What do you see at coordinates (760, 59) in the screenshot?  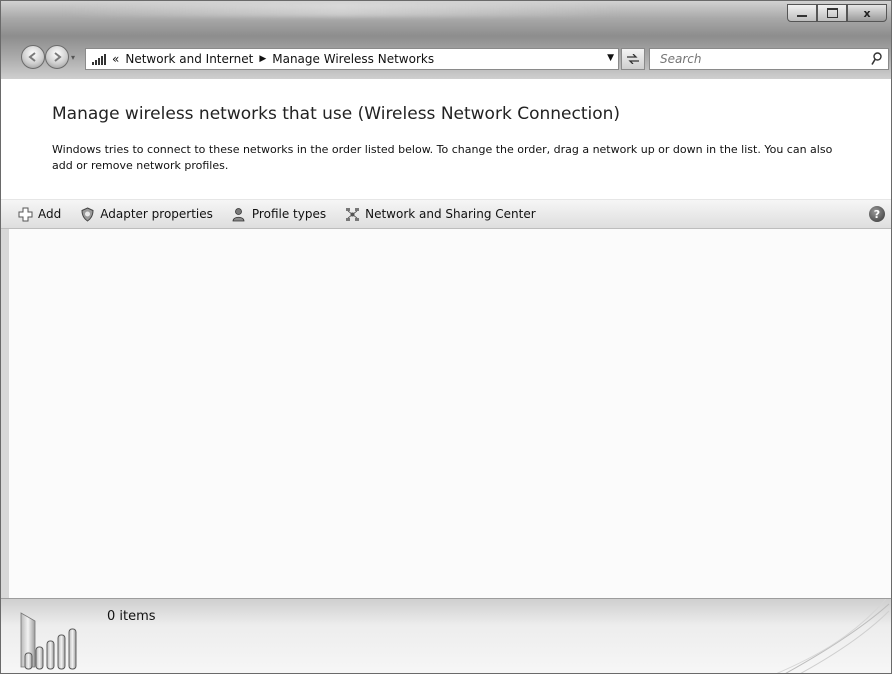 I see `search-input` at bounding box center [760, 59].